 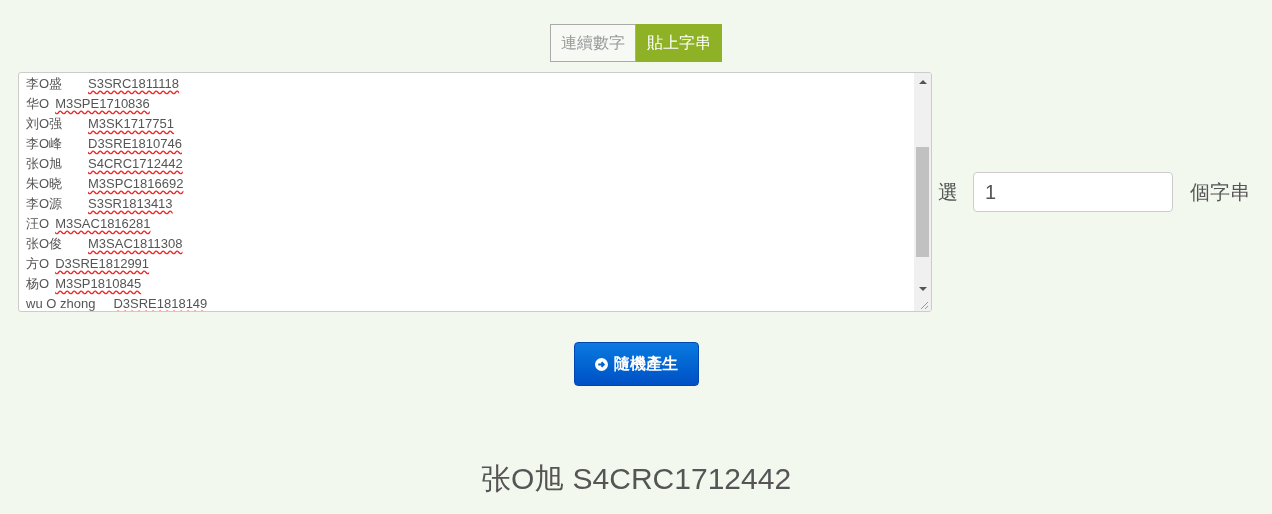 What do you see at coordinates (103, 224) in the screenshot?
I see `code-text: M3SAC1816281` at bounding box center [103, 224].